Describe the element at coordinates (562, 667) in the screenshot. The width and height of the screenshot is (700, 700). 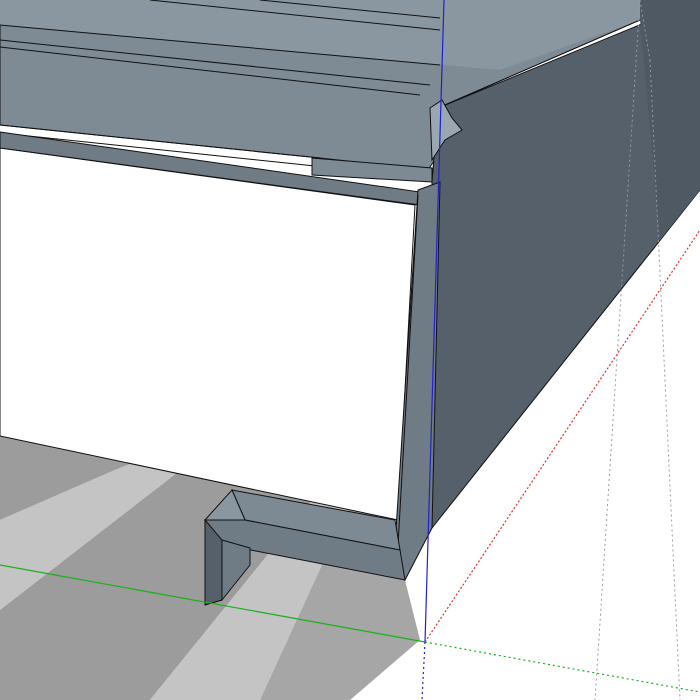
I see `green-axis-dotted` at that location.